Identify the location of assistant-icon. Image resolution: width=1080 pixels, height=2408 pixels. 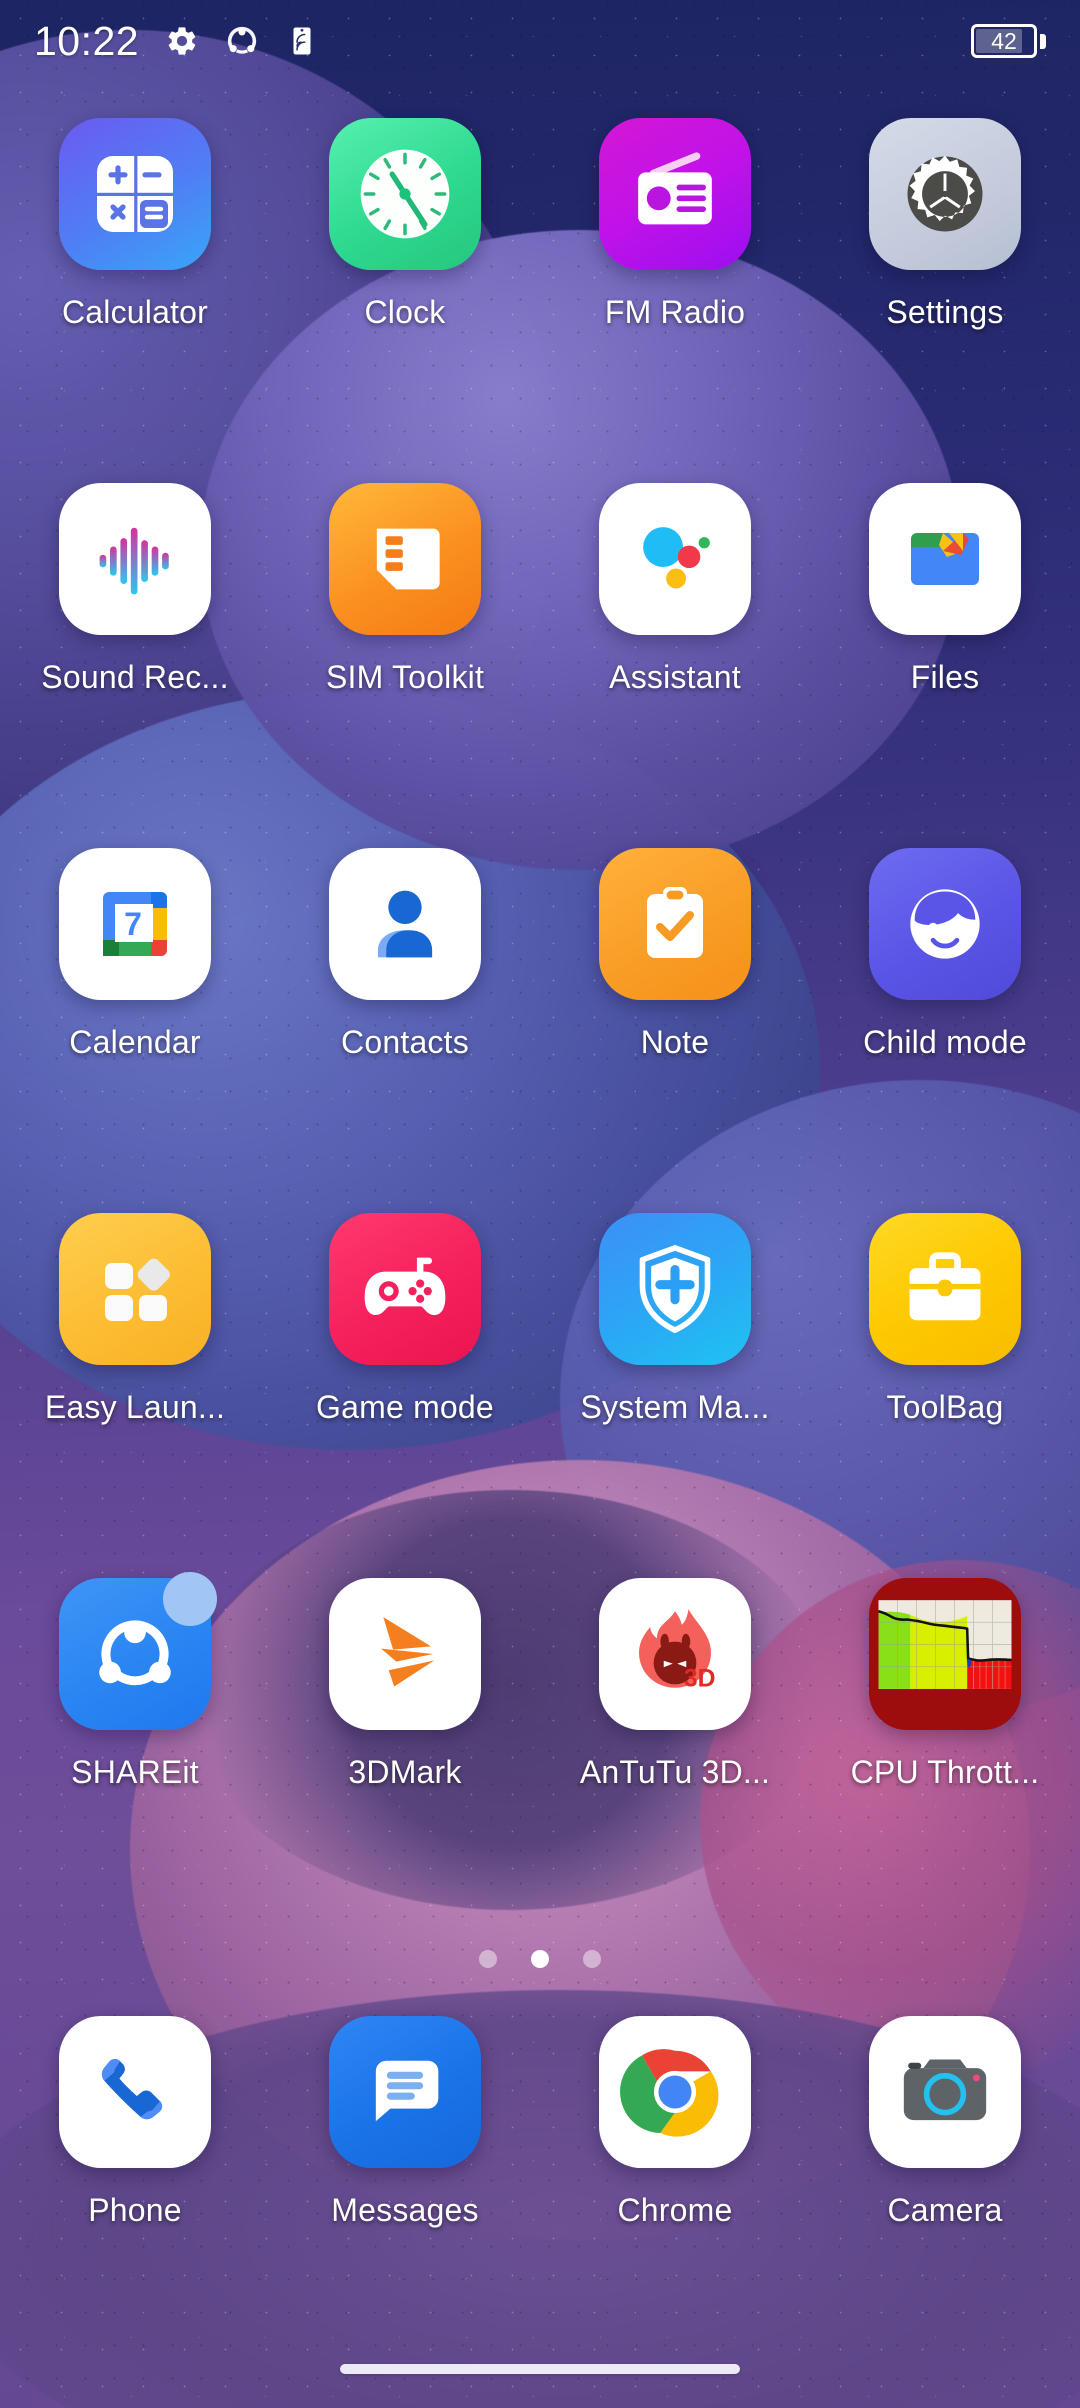
(675, 559).